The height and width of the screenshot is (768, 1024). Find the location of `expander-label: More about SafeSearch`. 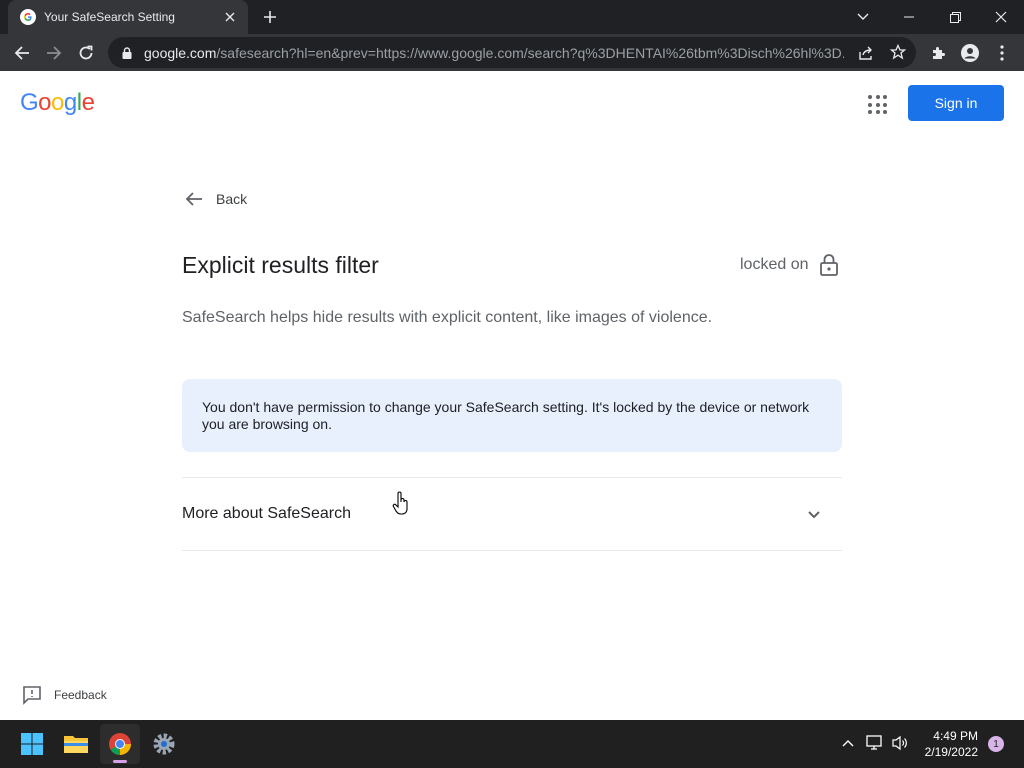

expander-label: More about SafeSearch is located at coordinates (266, 513).